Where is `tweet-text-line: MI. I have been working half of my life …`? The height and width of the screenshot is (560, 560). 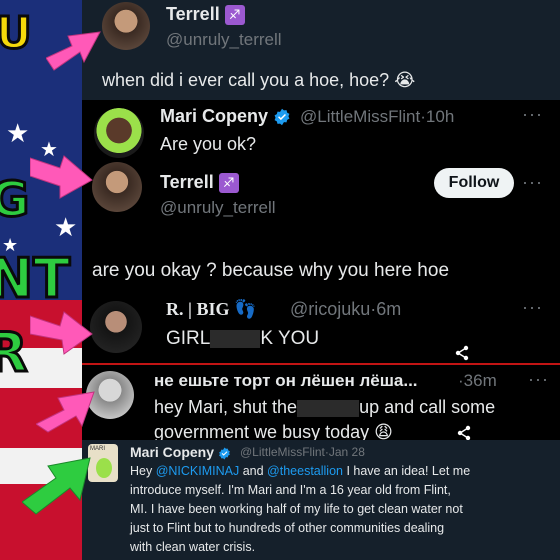
tweet-text-line: MI. I have been working half of my life … is located at coordinates (296, 509).